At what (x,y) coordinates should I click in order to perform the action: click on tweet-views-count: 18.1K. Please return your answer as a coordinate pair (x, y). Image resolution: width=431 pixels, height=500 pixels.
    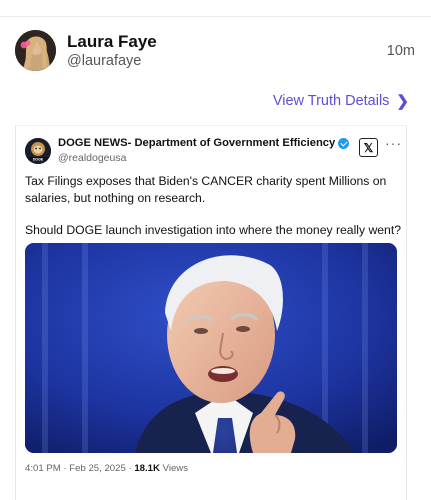
    Looking at the image, I should click on (147, 468).